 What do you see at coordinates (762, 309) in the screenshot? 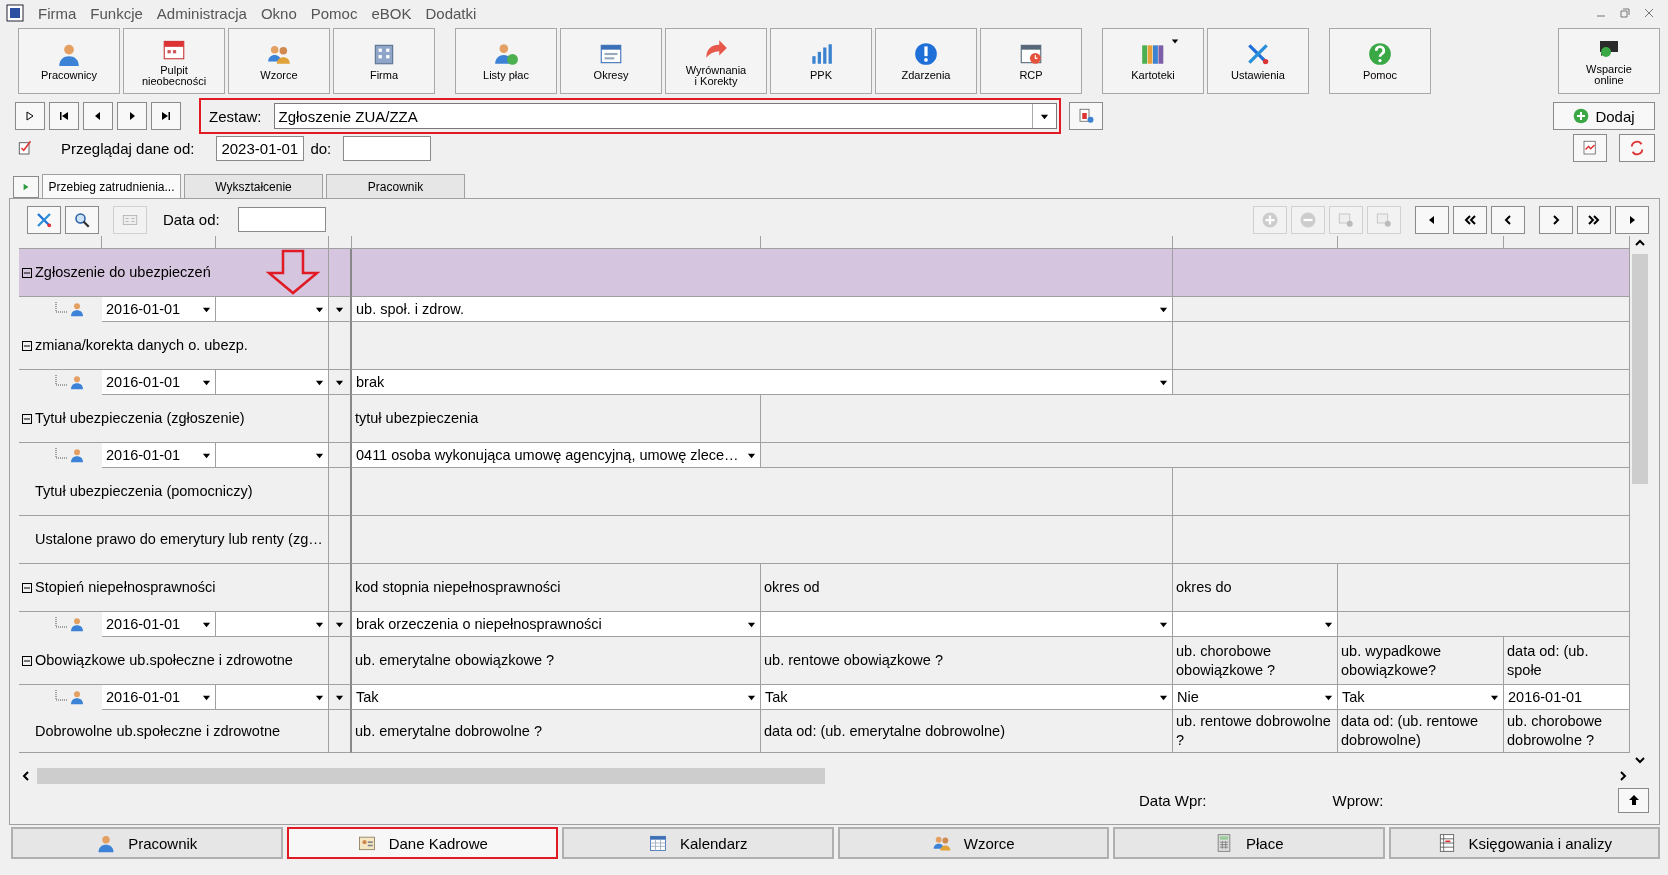
I see `dropdown-field: ub. społ. i zdrow.` at bounding box center [762, 309].